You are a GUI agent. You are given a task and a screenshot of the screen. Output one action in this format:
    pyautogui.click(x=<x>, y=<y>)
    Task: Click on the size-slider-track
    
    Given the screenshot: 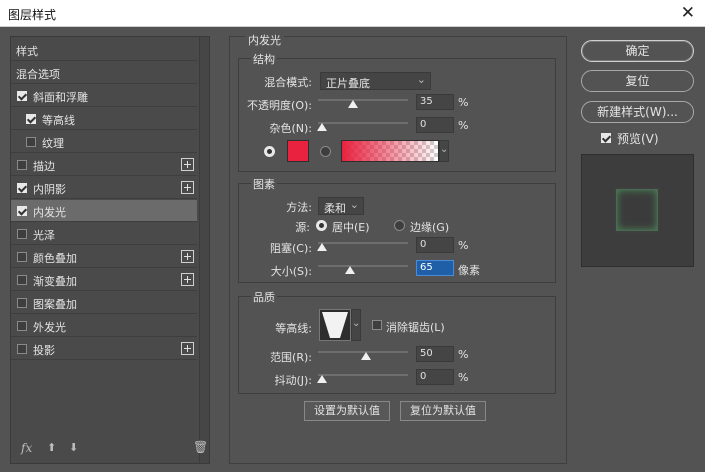 What is the action you would take?
    pyautogui.click(x=363, y=266)
    